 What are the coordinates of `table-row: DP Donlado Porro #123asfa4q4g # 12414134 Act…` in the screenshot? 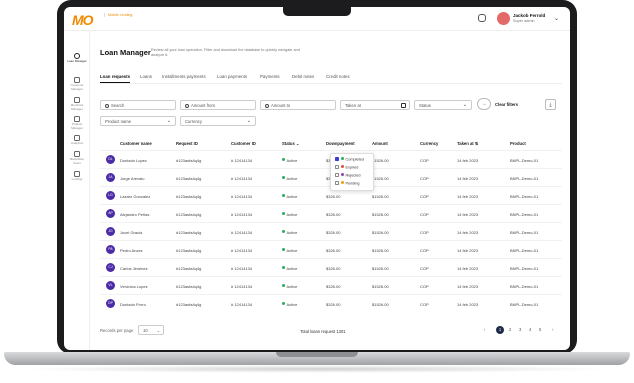 It's located at (331, 303).